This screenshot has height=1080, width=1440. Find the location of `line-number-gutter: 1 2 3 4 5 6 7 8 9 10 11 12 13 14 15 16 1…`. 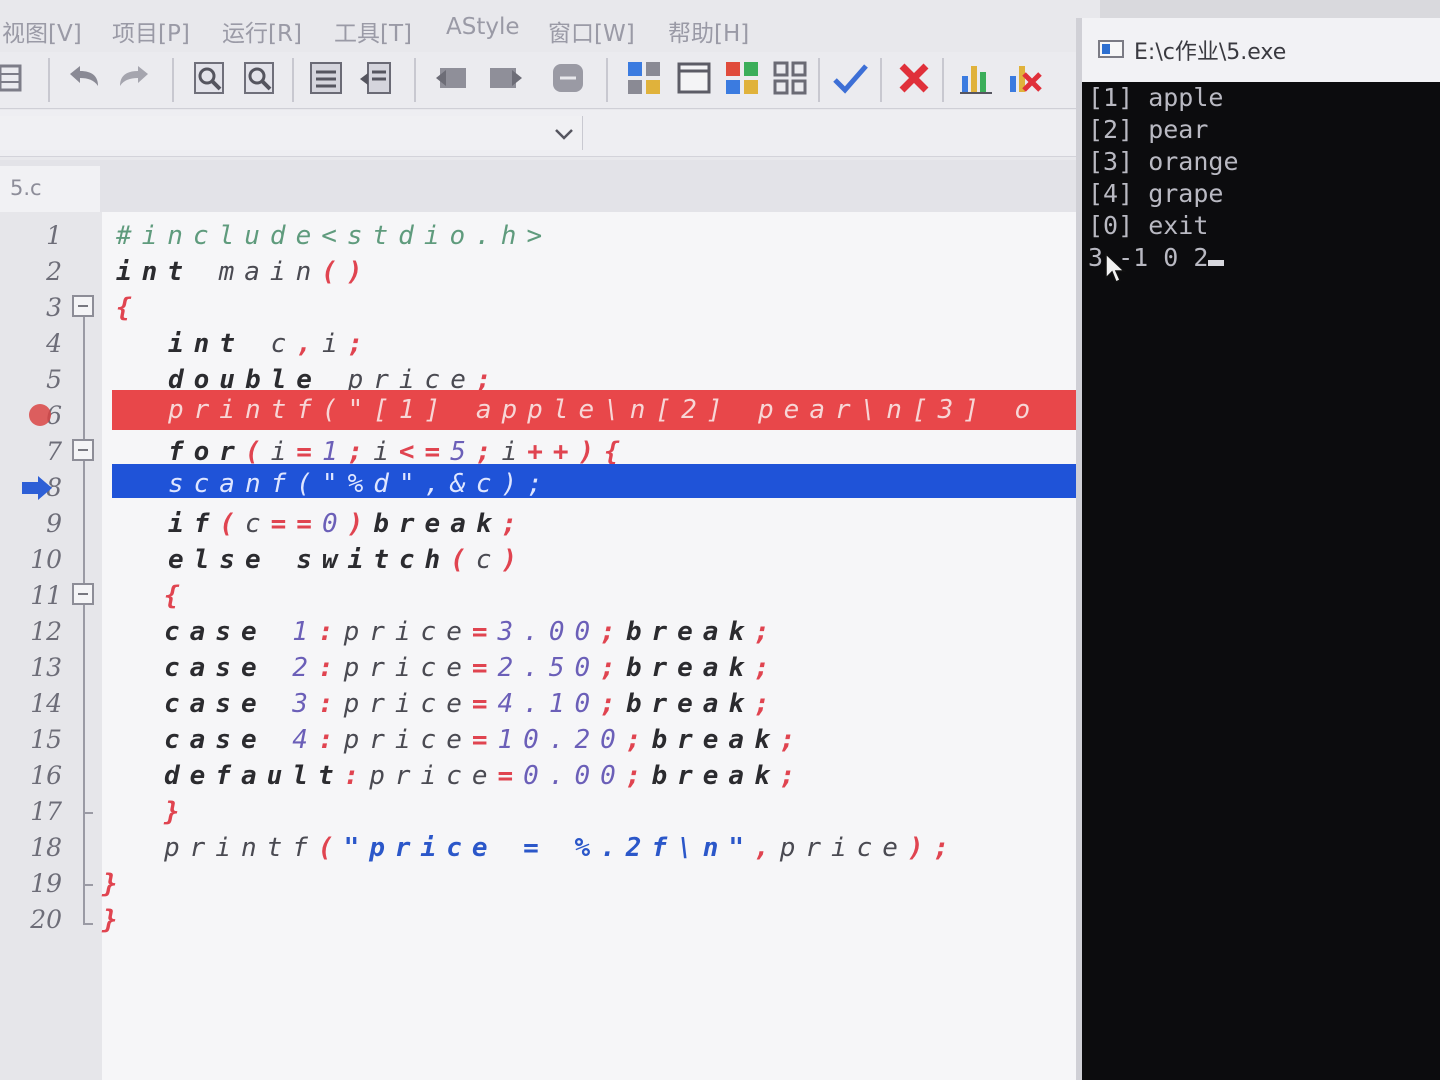

line-number-gutter: 1 2 3 4 5 6 7 8 9 10 11 12 13 14 15 16 1… is located at coordinates (51, 646).